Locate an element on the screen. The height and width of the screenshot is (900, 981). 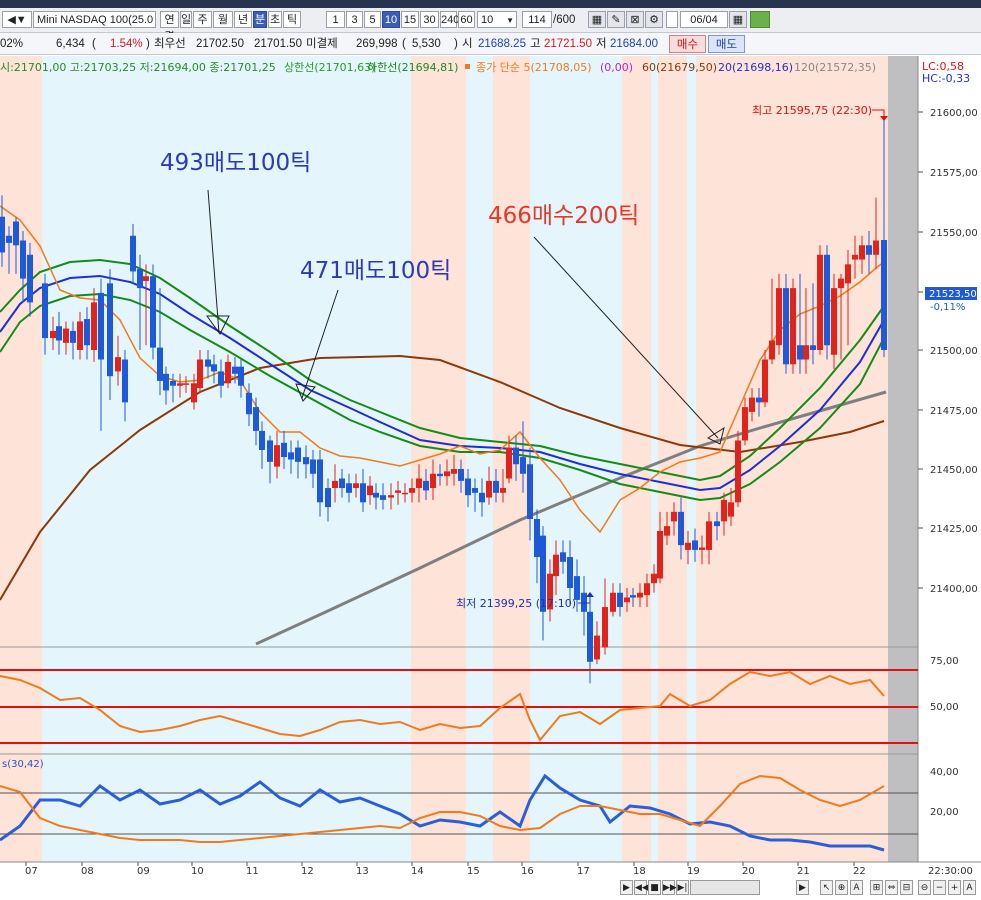
lower-tick-40: 40,00 is located at coordinates (944, 772).